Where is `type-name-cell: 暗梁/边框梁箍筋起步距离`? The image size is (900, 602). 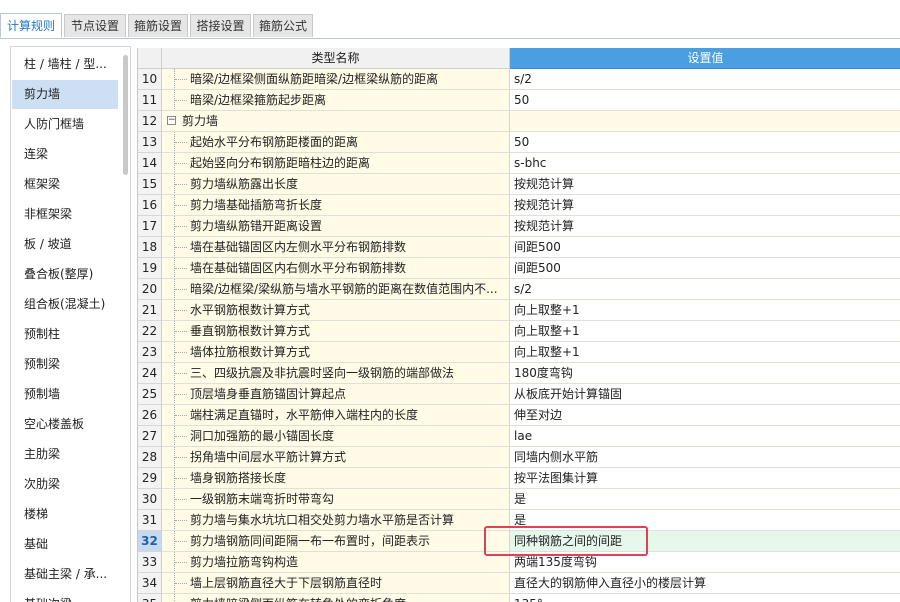 type-name-cell: 暗梁/边框梁箍筋起步距离 is located at coordinates (336, 100).